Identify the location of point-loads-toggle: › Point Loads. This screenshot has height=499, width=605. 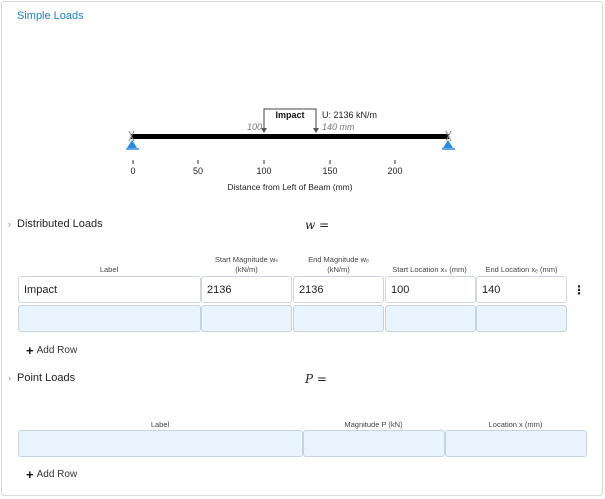
(41, 378).